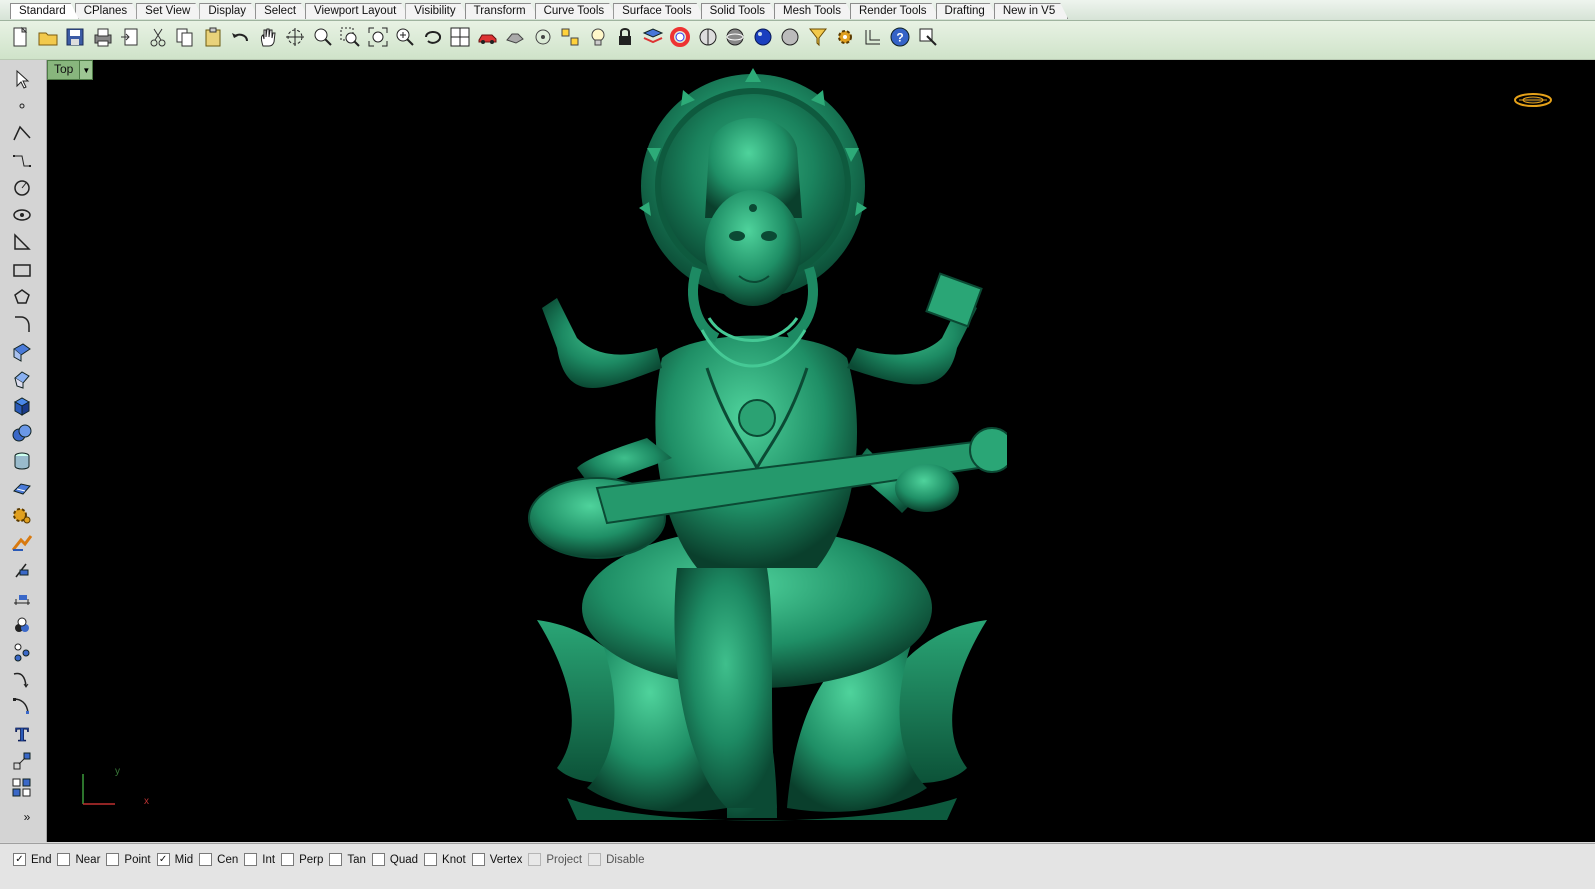  Describe the element at coordinates (818, 37) in the screenshot. I see `select-filter-button` at that location.